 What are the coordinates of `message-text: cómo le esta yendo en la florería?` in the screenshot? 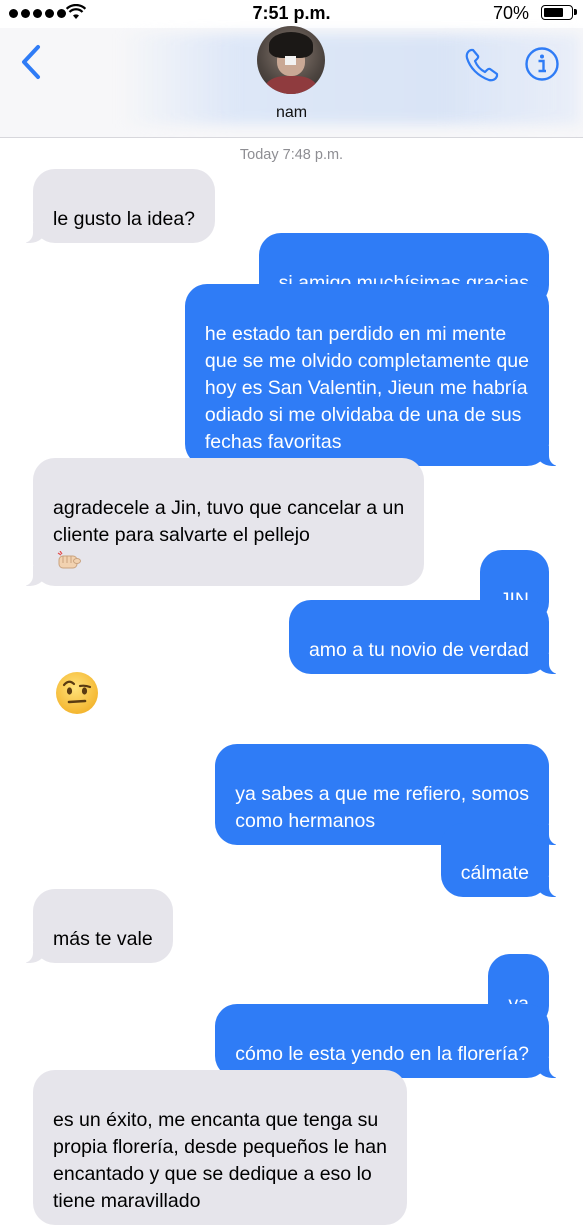 It's located at (382, 1054).